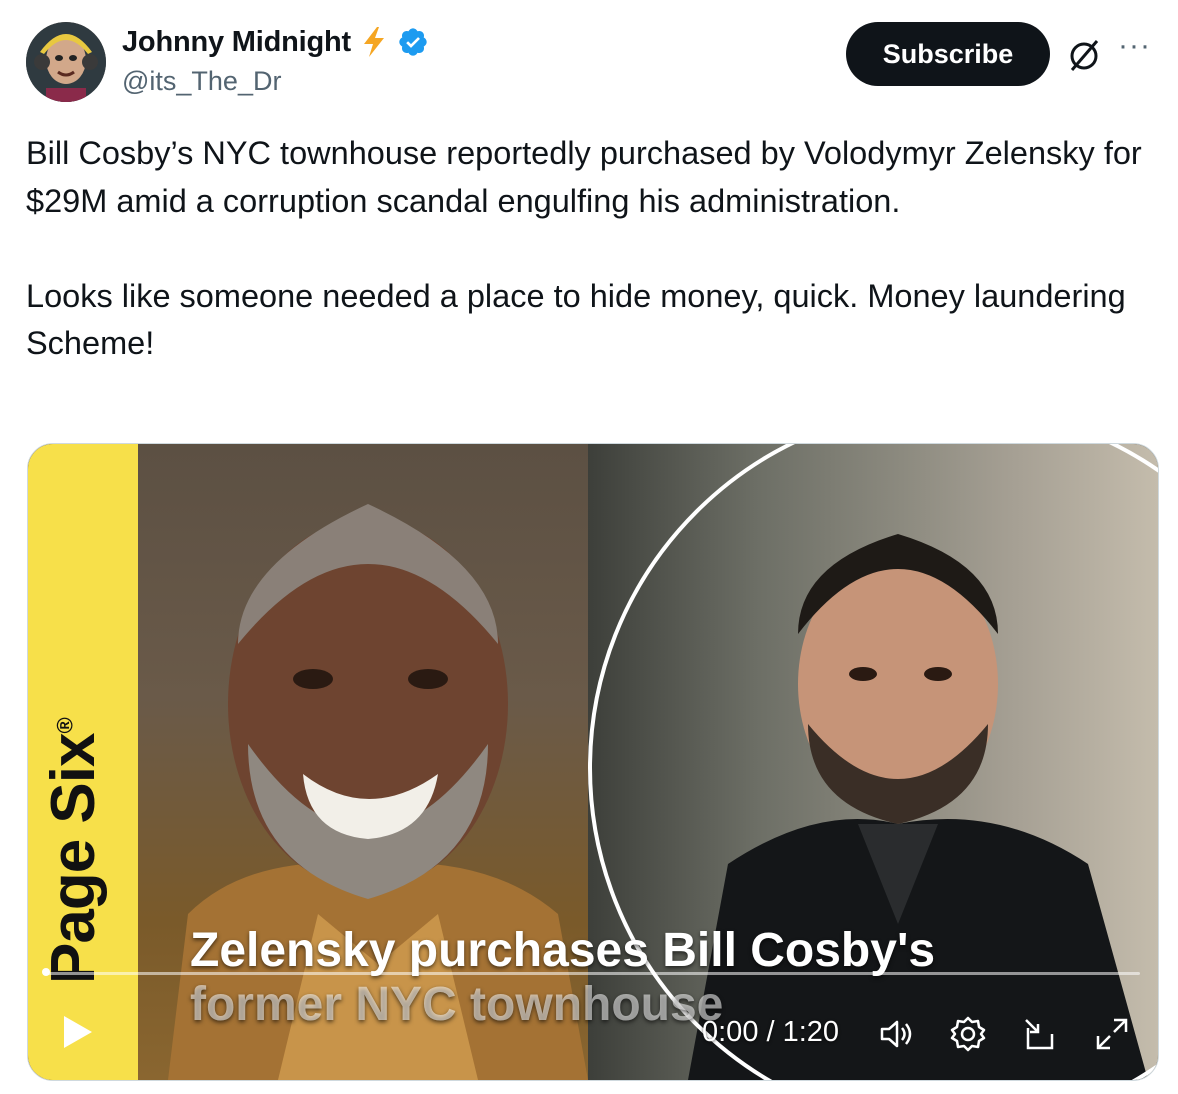 The height and width of the screenshot is (1094, 1178). What do you see at coordinates (374, 42) in the screenshot?
I see `lightning-bolt-icon` at bounding box center [374, 42].